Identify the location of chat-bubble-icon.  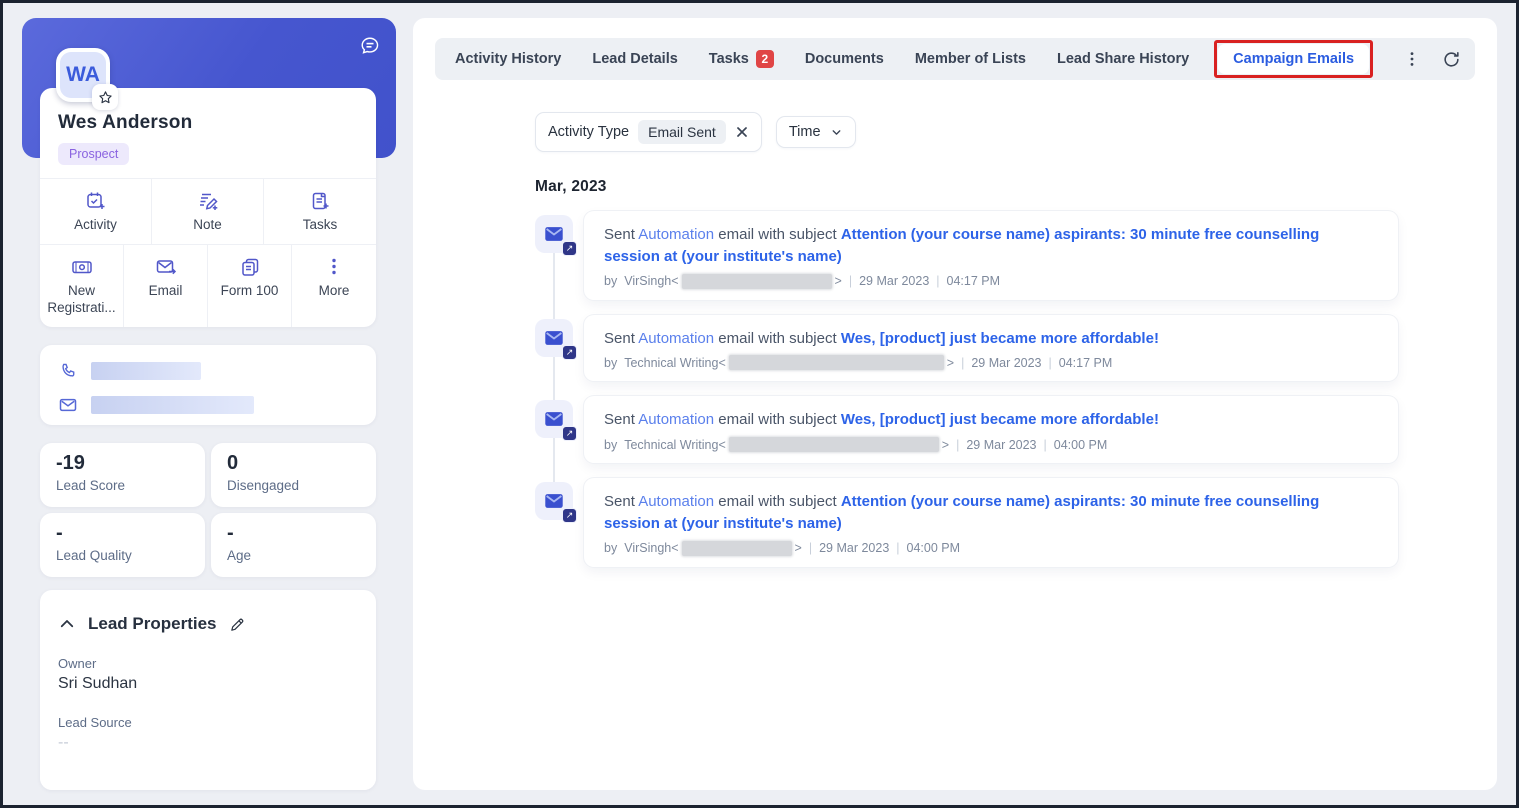
(370, 46).